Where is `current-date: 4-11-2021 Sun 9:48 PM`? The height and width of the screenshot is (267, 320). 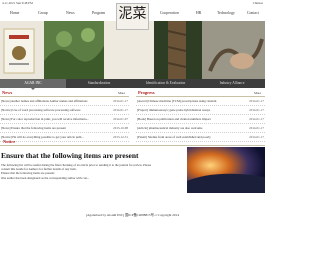 current-date: 4-11-2021 Sun 9:48 PM is located at coordinates (17, 3).